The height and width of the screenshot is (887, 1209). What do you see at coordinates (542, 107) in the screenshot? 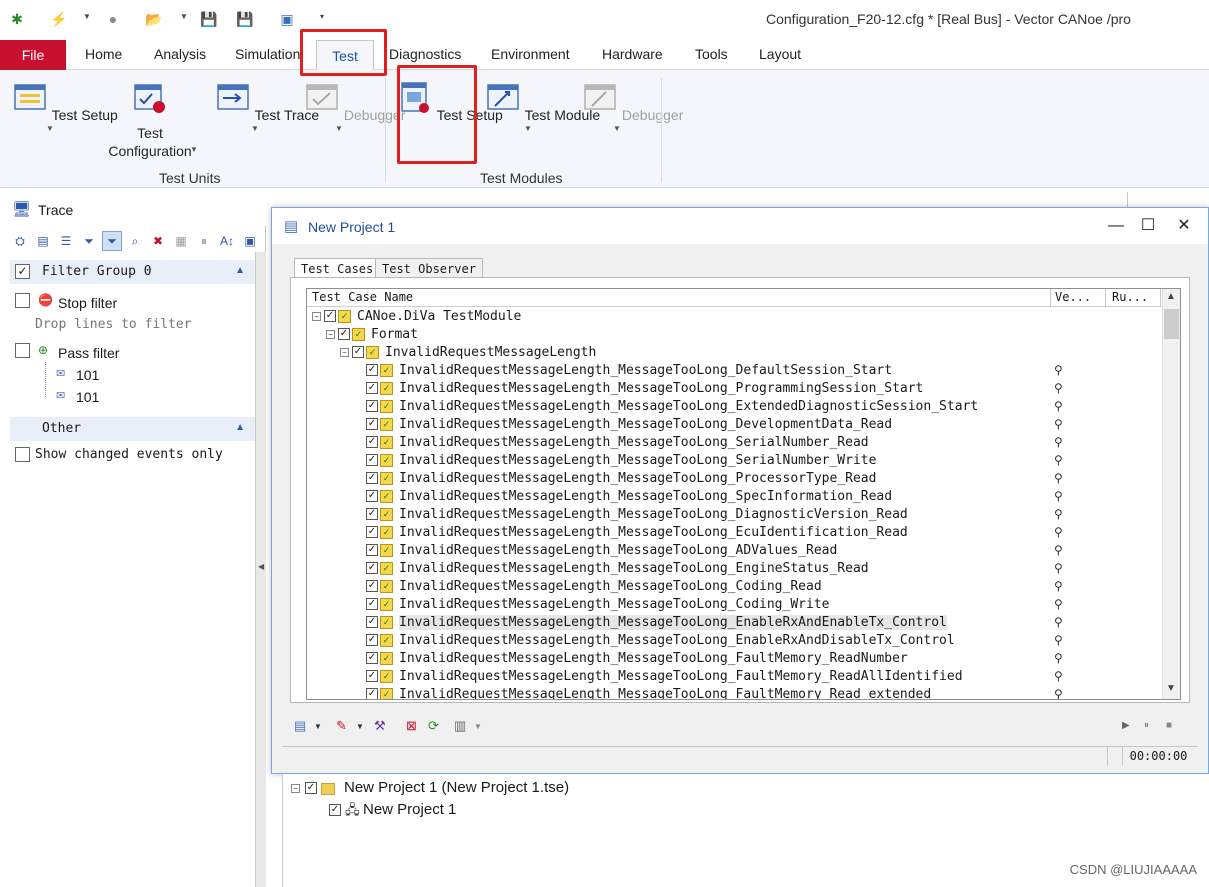
I see `test-module-button: Test Module ▼` at bounding box center [542, 107].